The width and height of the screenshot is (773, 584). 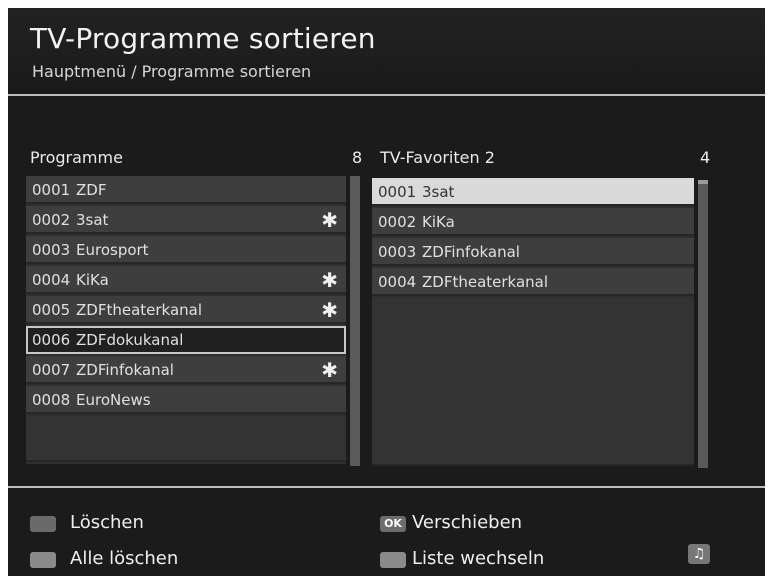 What do you see at coordinates (130, 340) in the screenshot?
I see `channel-name: ZDFdokukanal` at bounding box center [130, 340].